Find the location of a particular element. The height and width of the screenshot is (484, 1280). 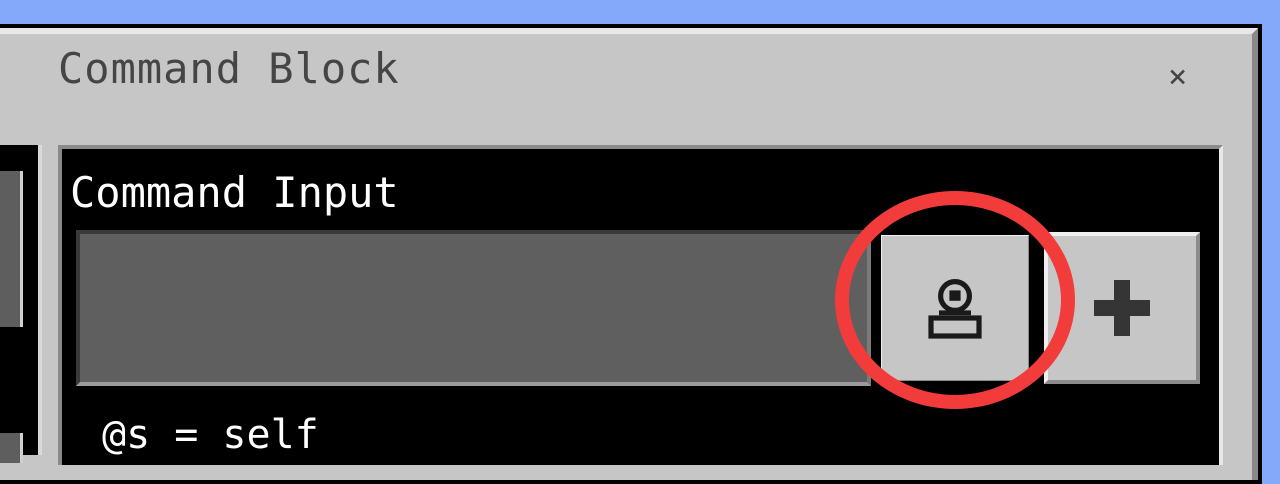

target-selector-button is located at coordinates (955, 308).